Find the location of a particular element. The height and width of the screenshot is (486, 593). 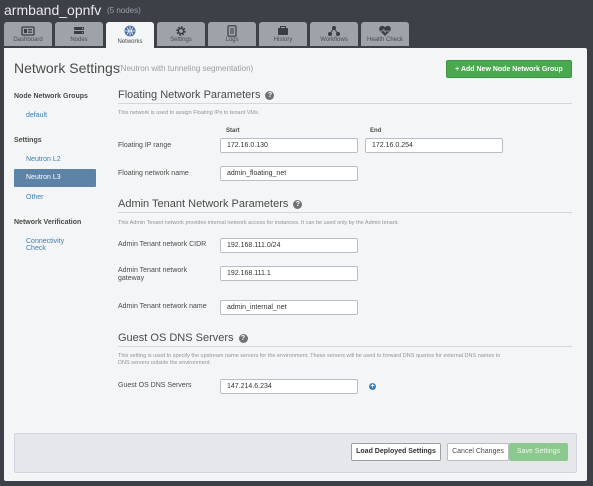

admin-tenant-gateway-label: Admin Tenant network gateway is located at coordinates (152, 275).